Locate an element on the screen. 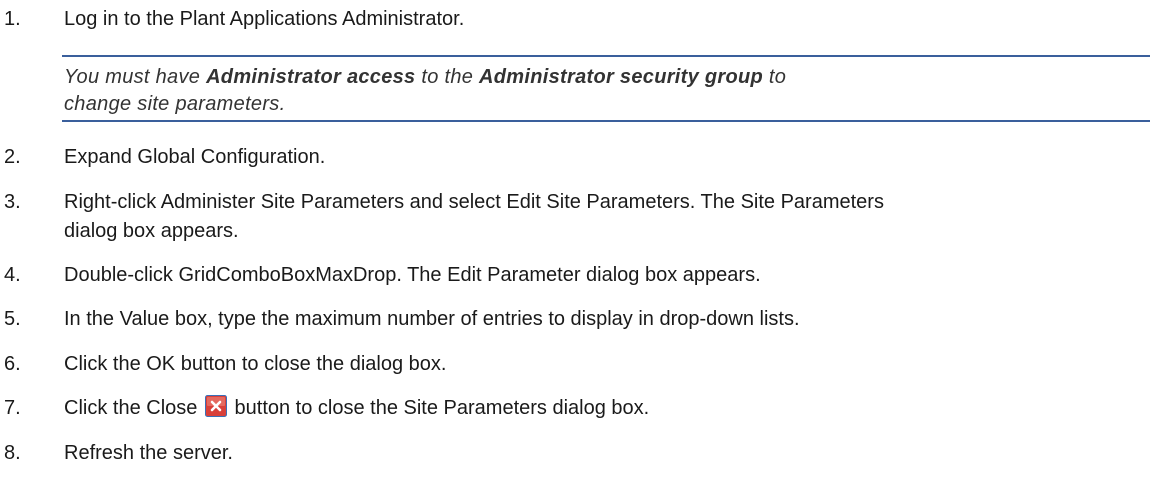 The width and height of the screenshot is (1164, 489). step-text: Refresh the server. is located at coordinates (148, 453).